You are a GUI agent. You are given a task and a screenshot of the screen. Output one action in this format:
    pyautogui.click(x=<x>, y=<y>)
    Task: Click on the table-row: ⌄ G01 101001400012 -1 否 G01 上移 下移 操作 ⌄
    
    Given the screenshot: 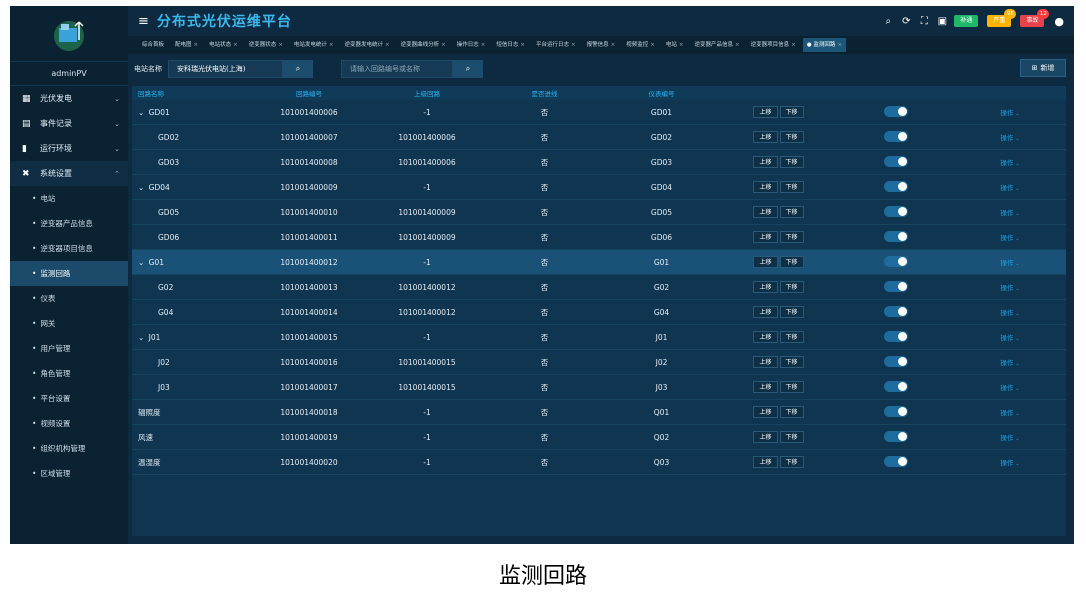 What is the action you would take?
    pyautogui.click(x=599, y=262)
    